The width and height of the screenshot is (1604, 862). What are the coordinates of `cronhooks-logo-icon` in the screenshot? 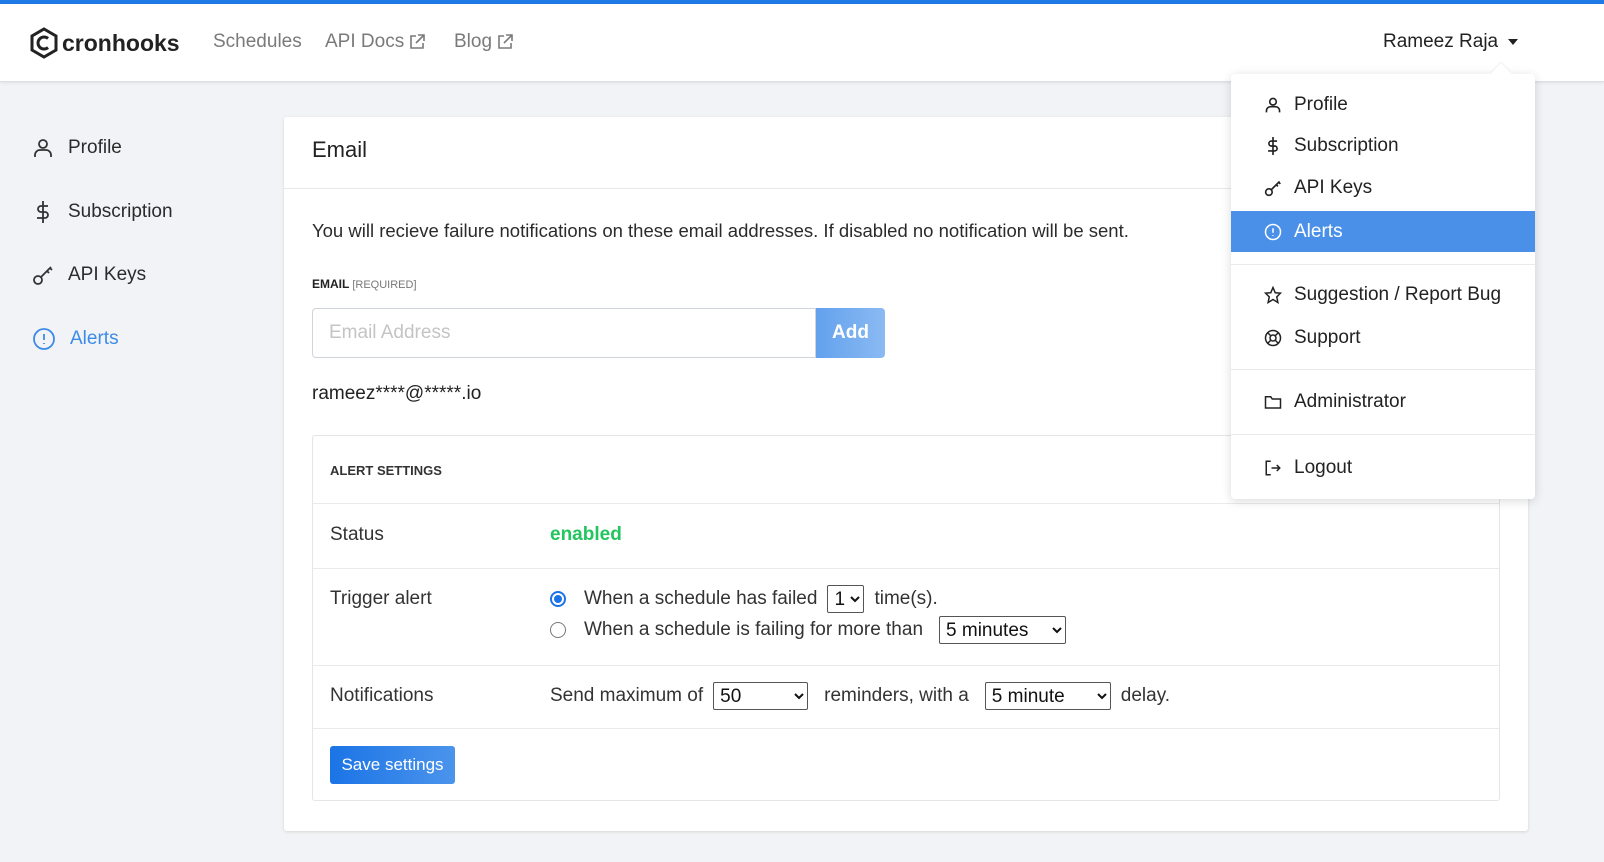 It's located at (44, 43).